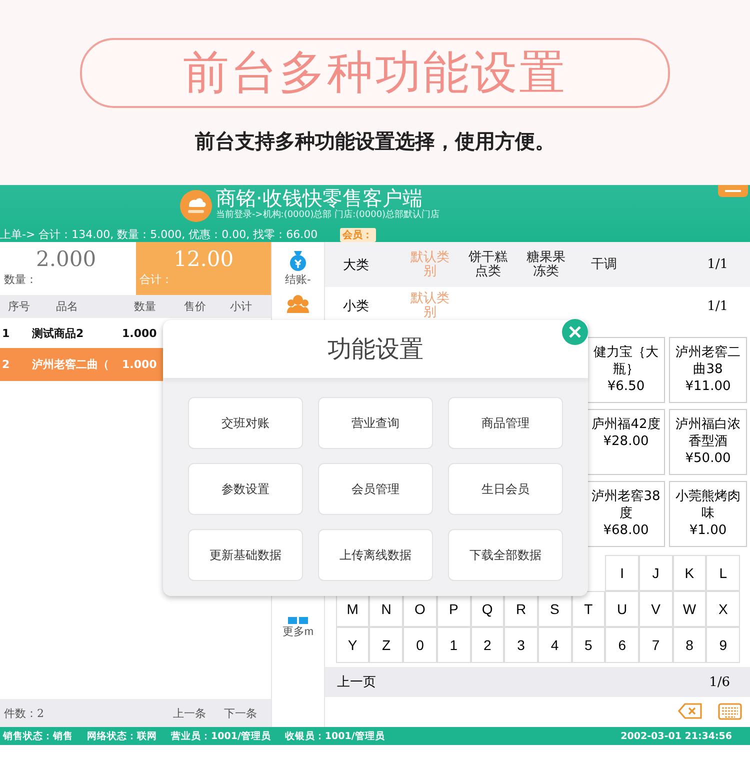 The image size is (750, 761). I want to click on keyboard-key: I, so click(622, 573).